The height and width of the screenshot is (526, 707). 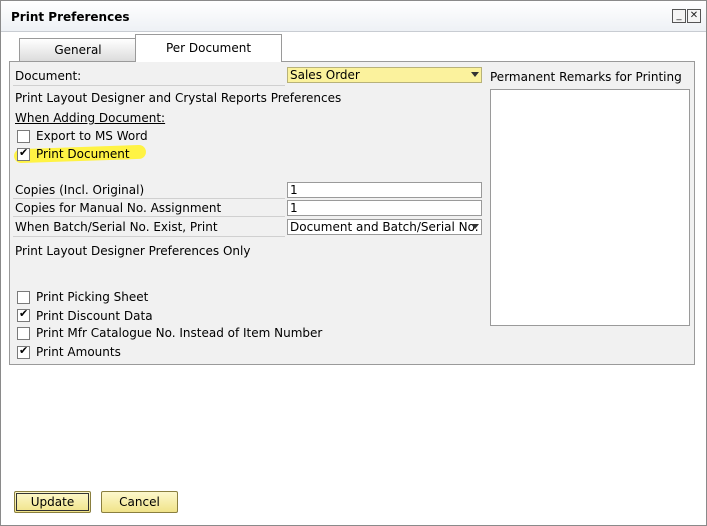 What do you see at coordinates (586, 77) in the screenshot?
I see `remarks-label: Permanent Remarks for Printing` at bounding box center [586, 77].